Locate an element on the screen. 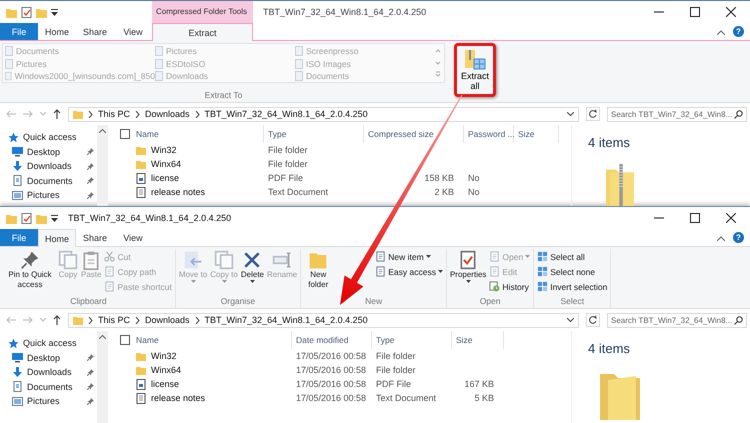 The height and width of the screenshot is (423, 750). folder-icon is located at coordinates (141, 356).